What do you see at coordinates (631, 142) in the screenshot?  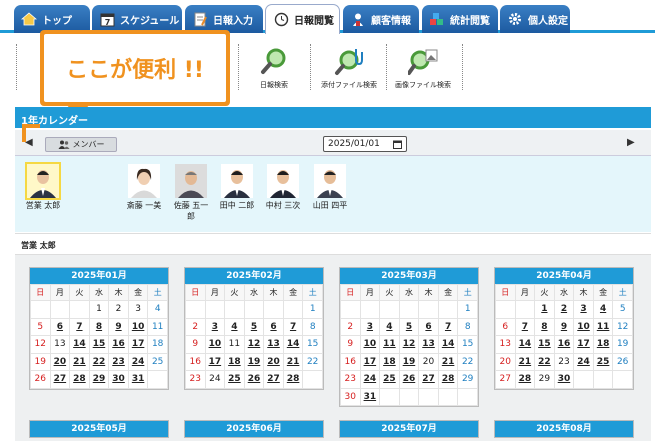 I see `next-arrow-icon: ▶` at bounding box center [631, 142].